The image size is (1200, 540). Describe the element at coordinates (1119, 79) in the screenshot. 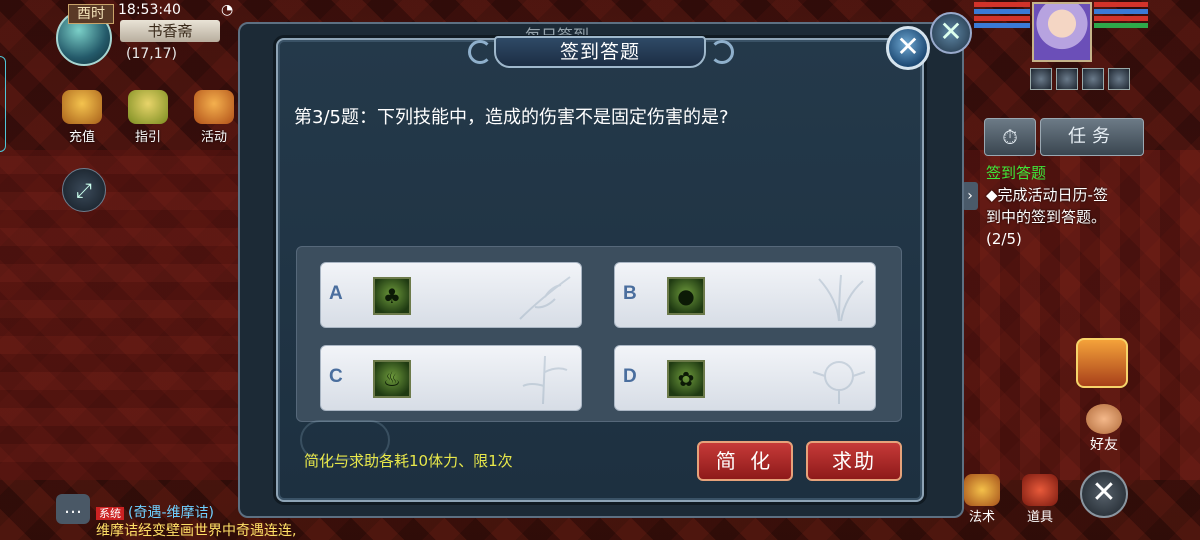

I see `buff-orb-icon` at that location.